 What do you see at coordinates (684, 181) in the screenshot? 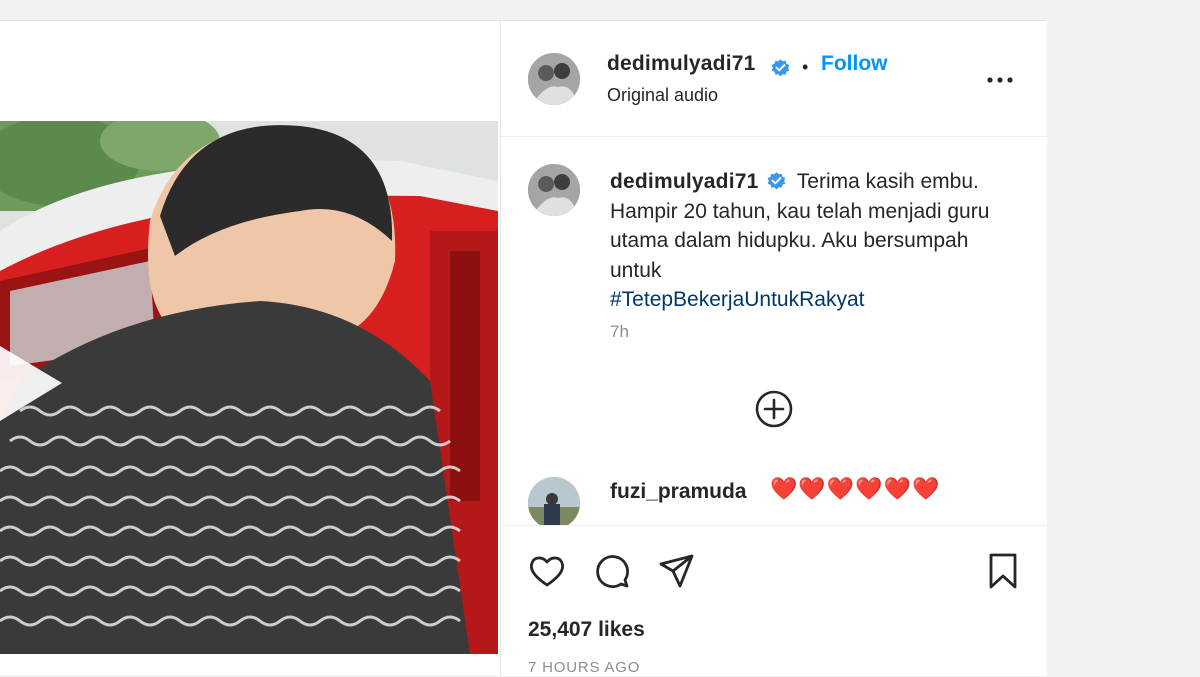
I see `caption-username: dedimulyadi71` at bounding box center [684, 181].